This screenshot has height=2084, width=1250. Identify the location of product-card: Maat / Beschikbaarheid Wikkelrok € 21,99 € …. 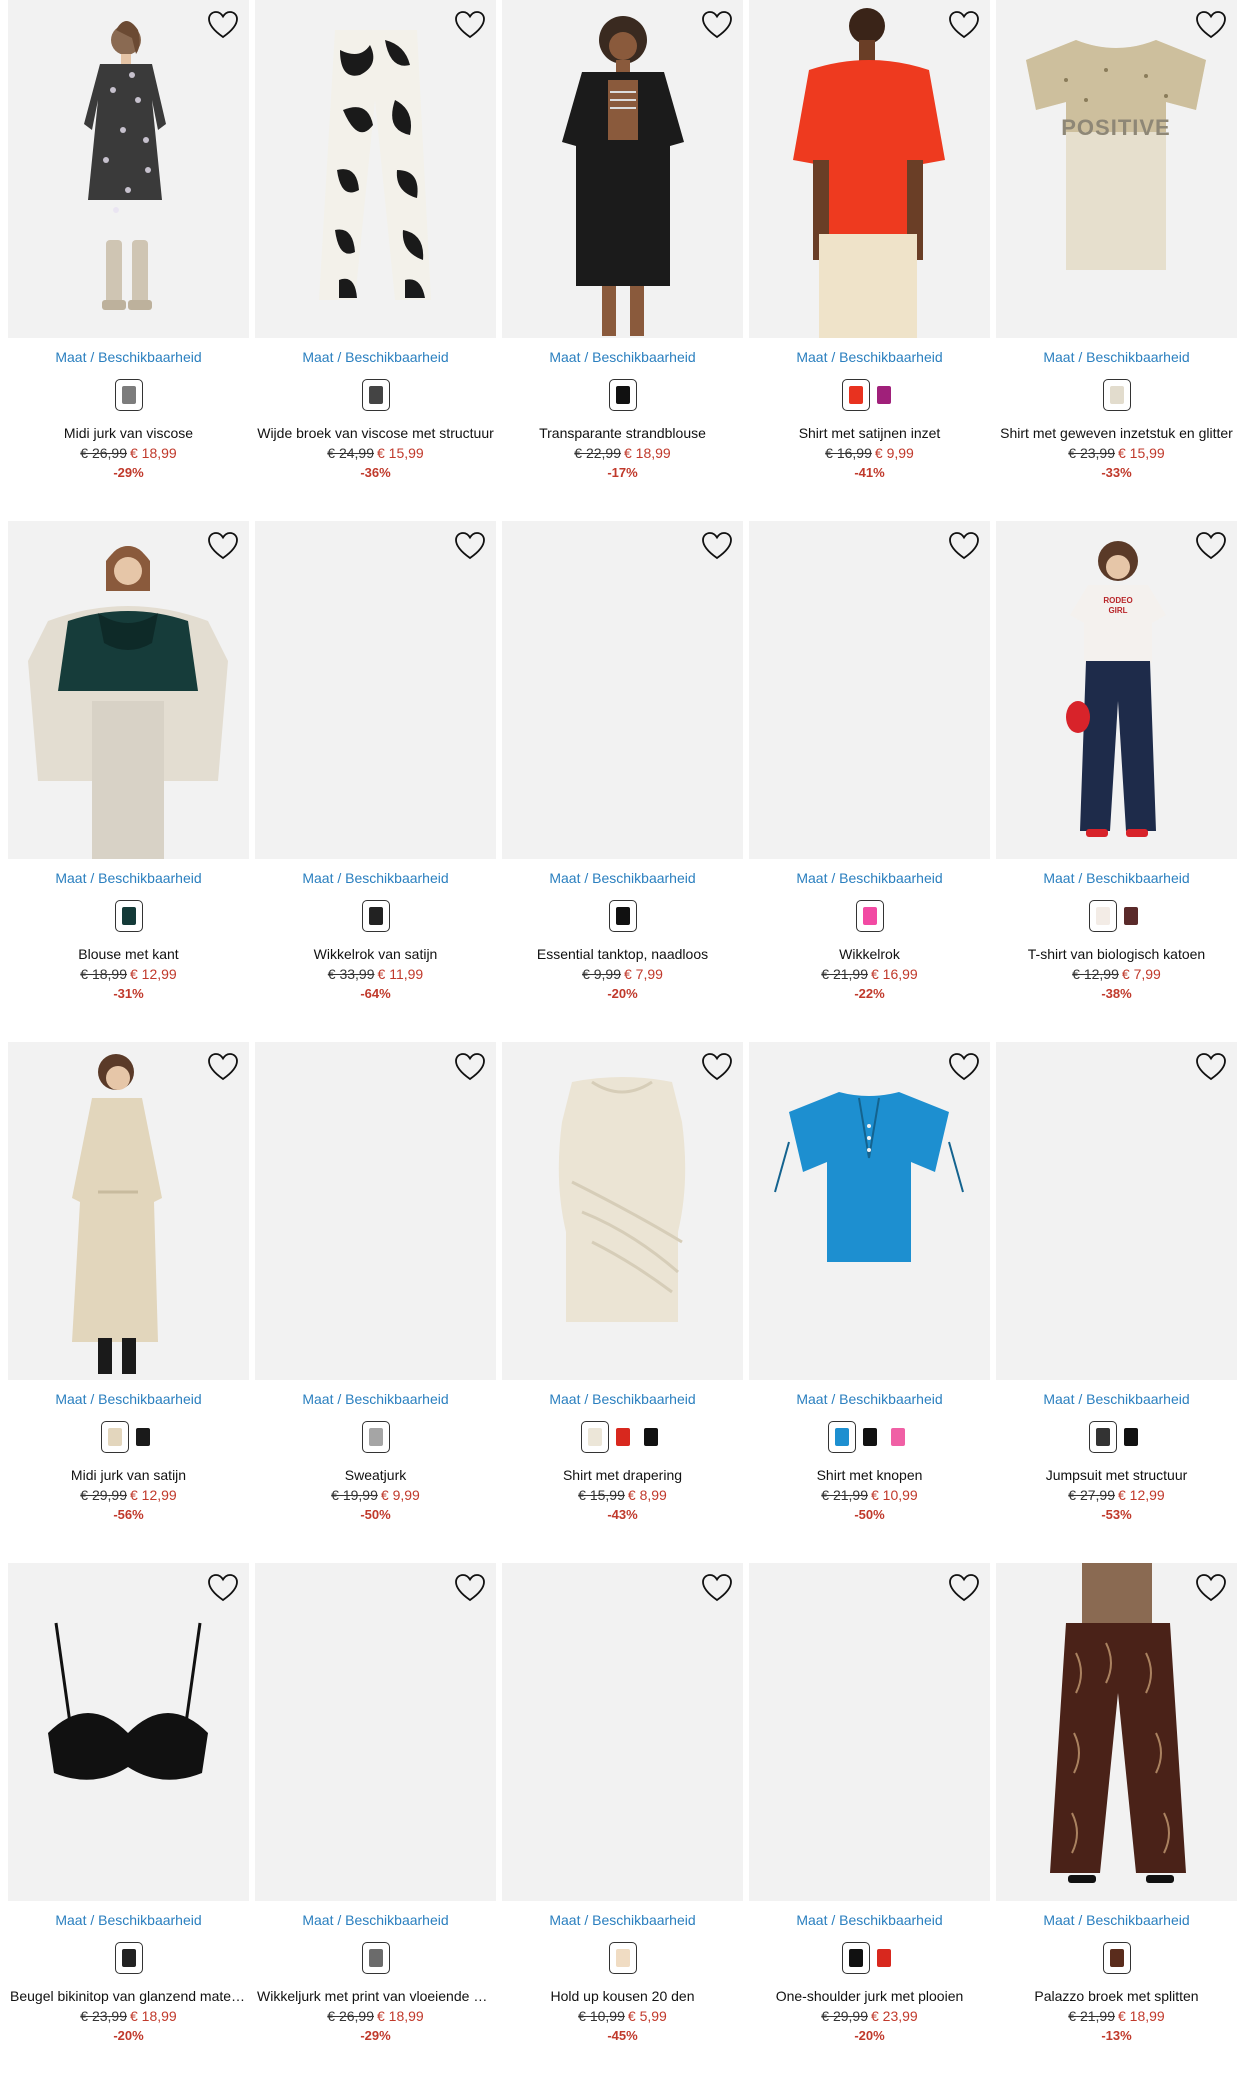
(869, 781).